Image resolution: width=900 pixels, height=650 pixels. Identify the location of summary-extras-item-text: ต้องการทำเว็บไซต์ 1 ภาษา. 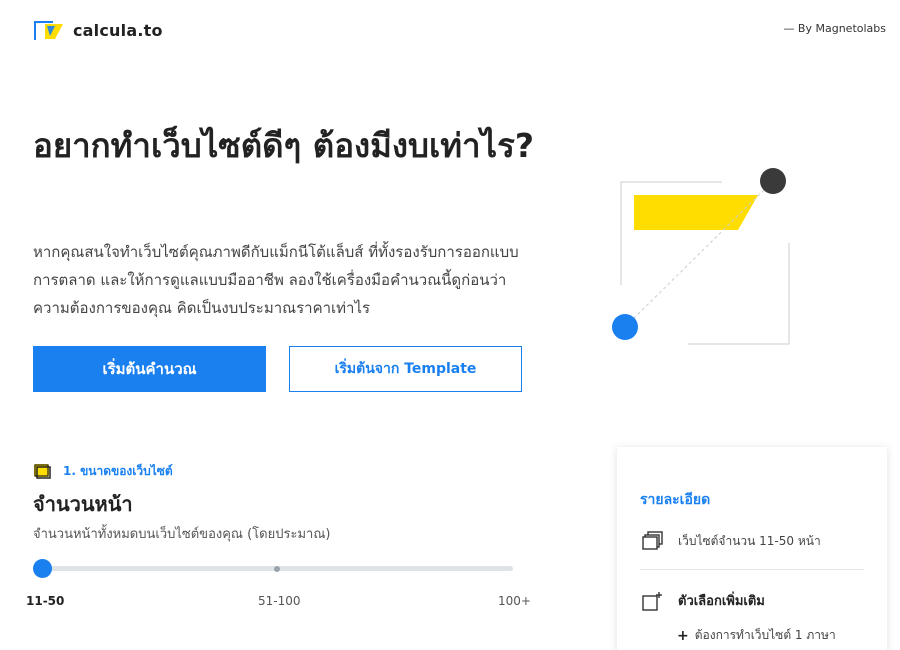
(765, 635).